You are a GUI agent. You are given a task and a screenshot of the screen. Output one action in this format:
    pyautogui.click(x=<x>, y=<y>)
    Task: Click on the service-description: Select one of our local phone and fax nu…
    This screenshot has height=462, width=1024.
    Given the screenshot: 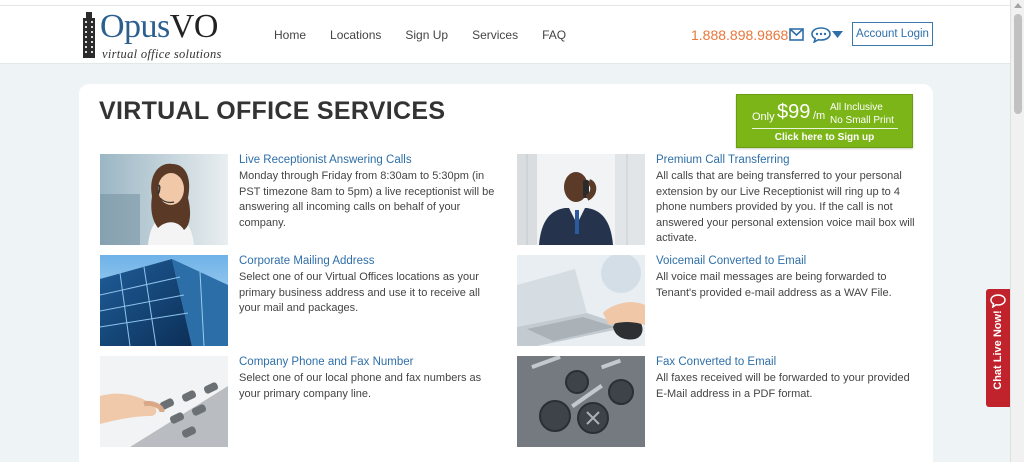 What is the action you would take?
    pyautogui.click(x=360, y=386)
    